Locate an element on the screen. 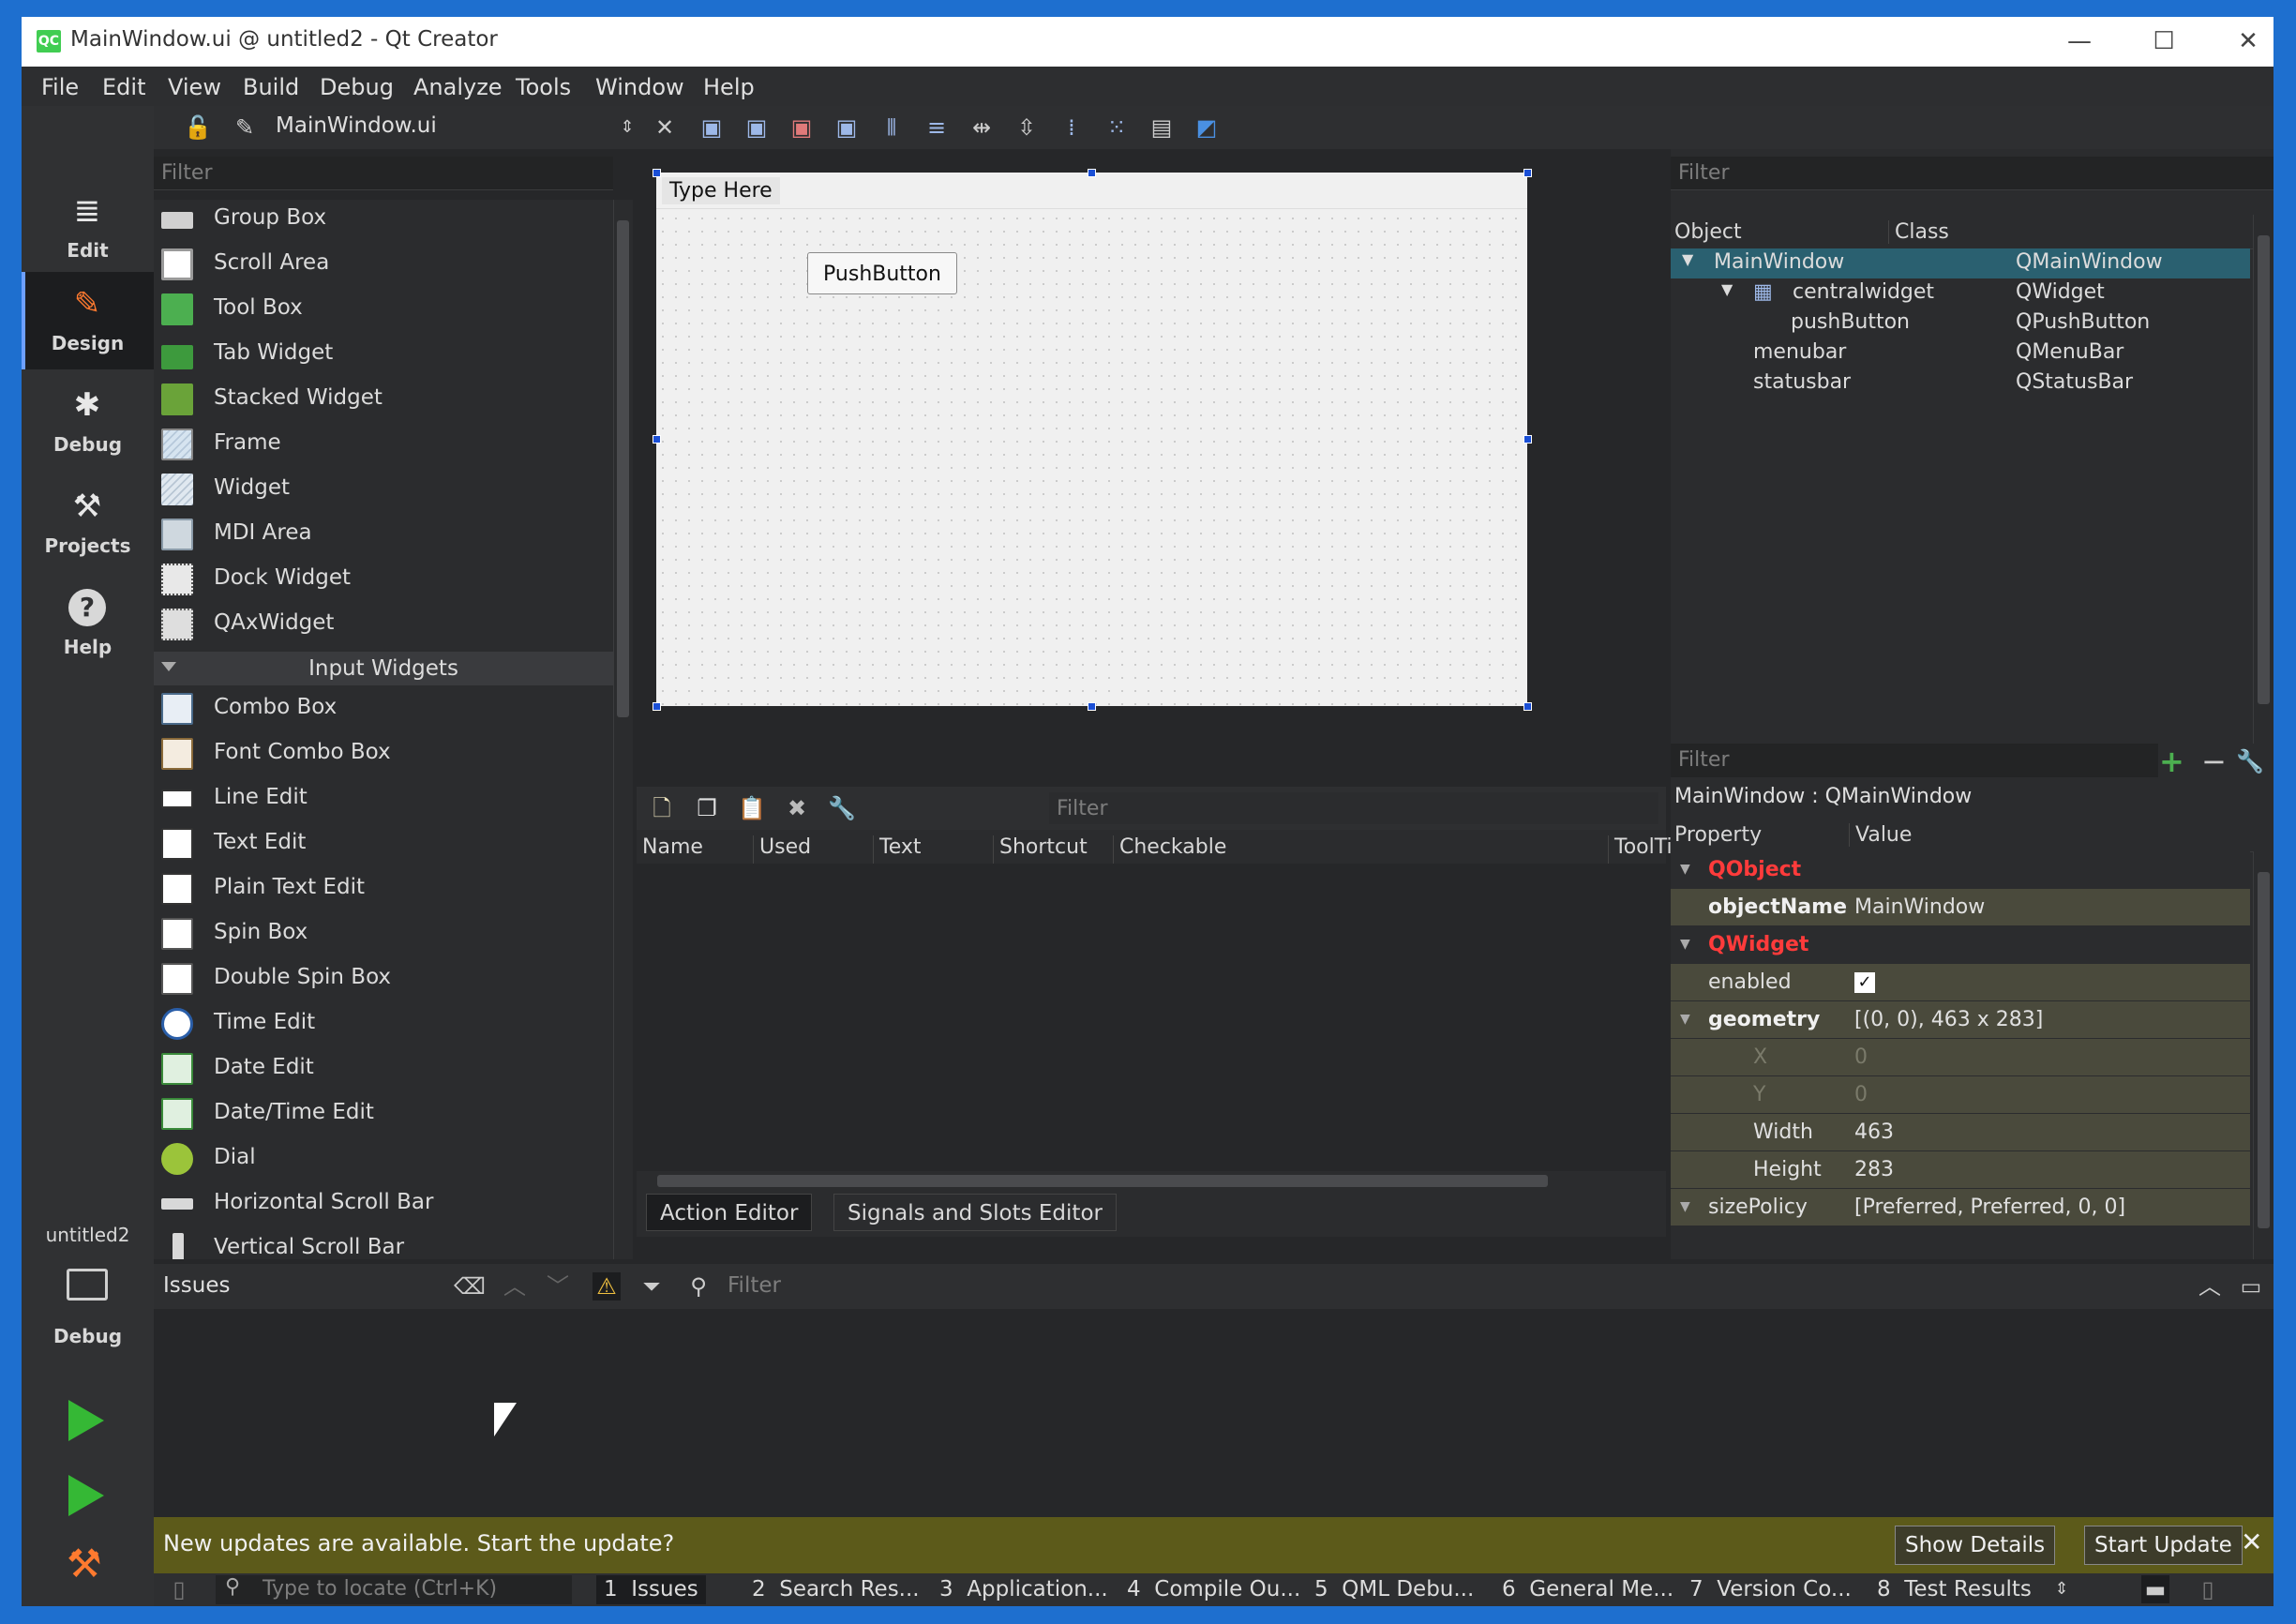 The height and width of the screenshot is (1624, 2296). widget-item-qaxwidget: QAxWidget is located at coordinates (383, 624).